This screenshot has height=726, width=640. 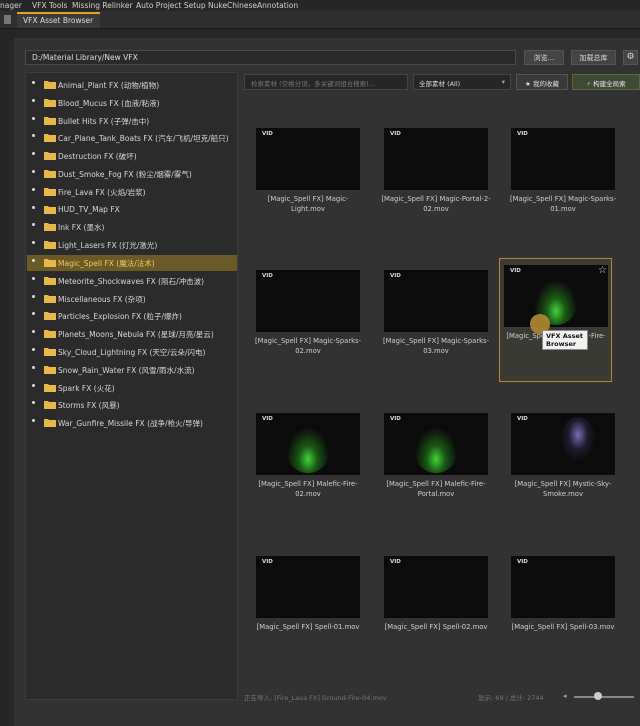 What do you see at coordinates (542, 82) in the screenshot?
I see `favorites-button: ★ 我的收藏` at bounding box center [542, 82].